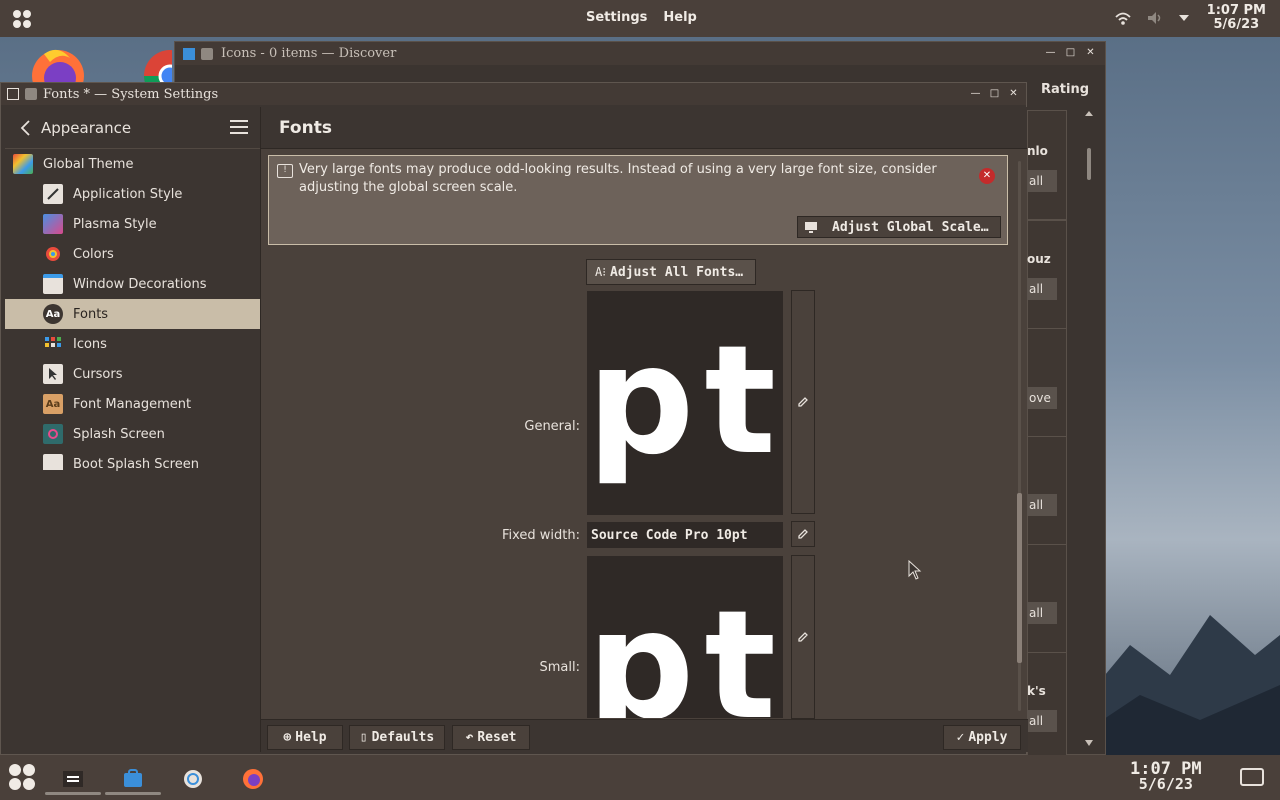 The height and width of the screenshot is (800, 1280). What do you see at coordinates (132, 164) in the screenshot?
I see `sidebar-item-global-theme: Global Theme` at bounding box center [132, 164].